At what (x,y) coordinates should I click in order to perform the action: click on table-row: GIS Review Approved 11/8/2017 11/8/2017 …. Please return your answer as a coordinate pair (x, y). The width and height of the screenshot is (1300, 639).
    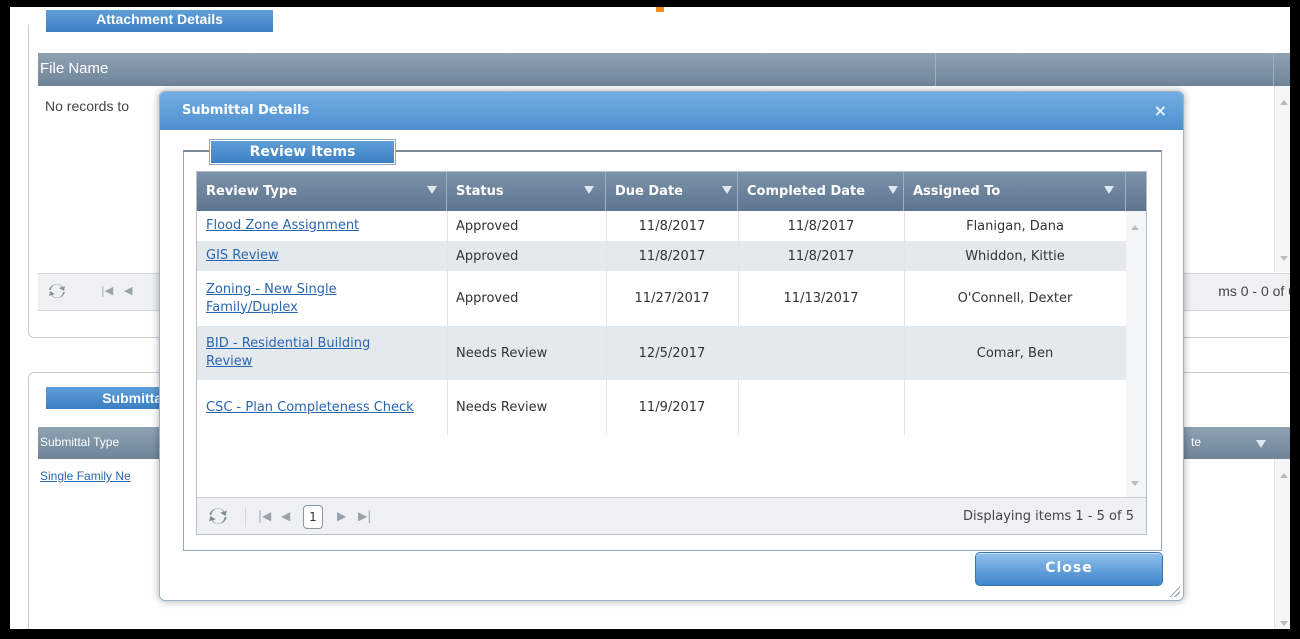
    Looking at the image, I should click on (661, 256).